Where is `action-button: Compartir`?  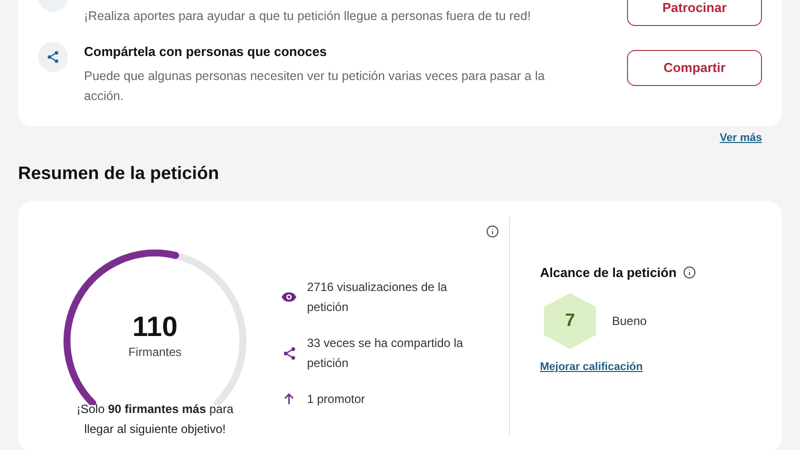 action-button: Compartir is located at coordinates (694, 68).